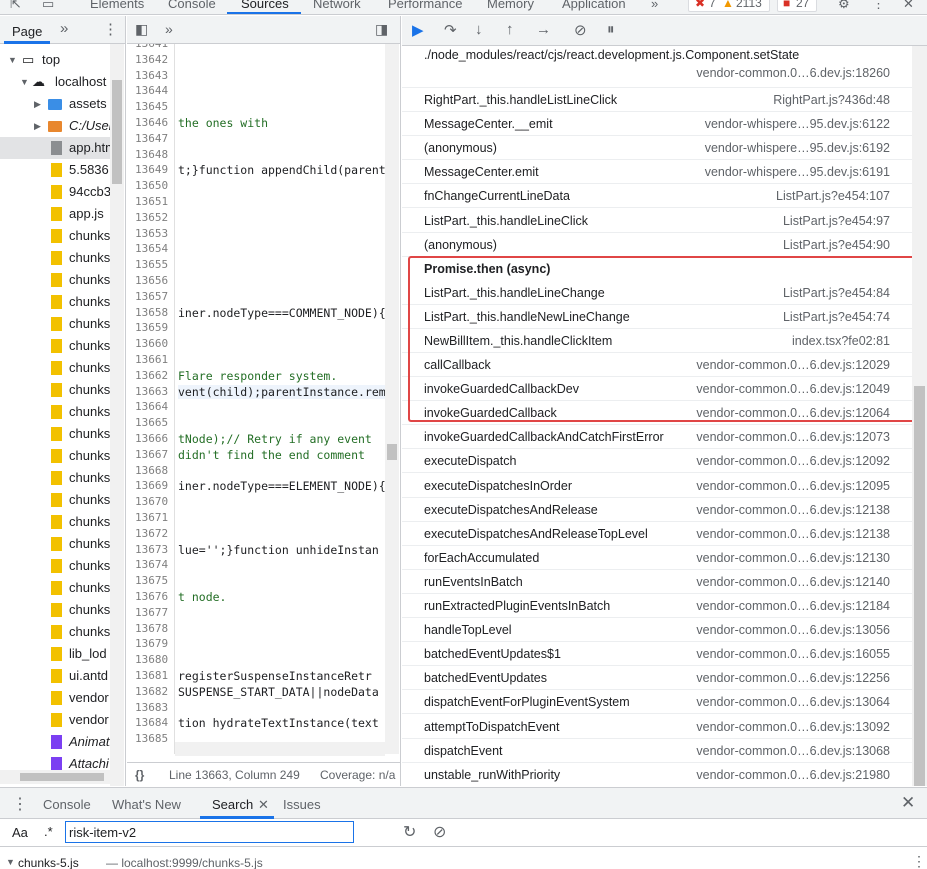 This screenshot has width=927, height=869. Describe the element at coordinates (793, 582) in the screenshot. I see `frame-location-link: vendor-common.0…6.dev.js:12140` at that location.